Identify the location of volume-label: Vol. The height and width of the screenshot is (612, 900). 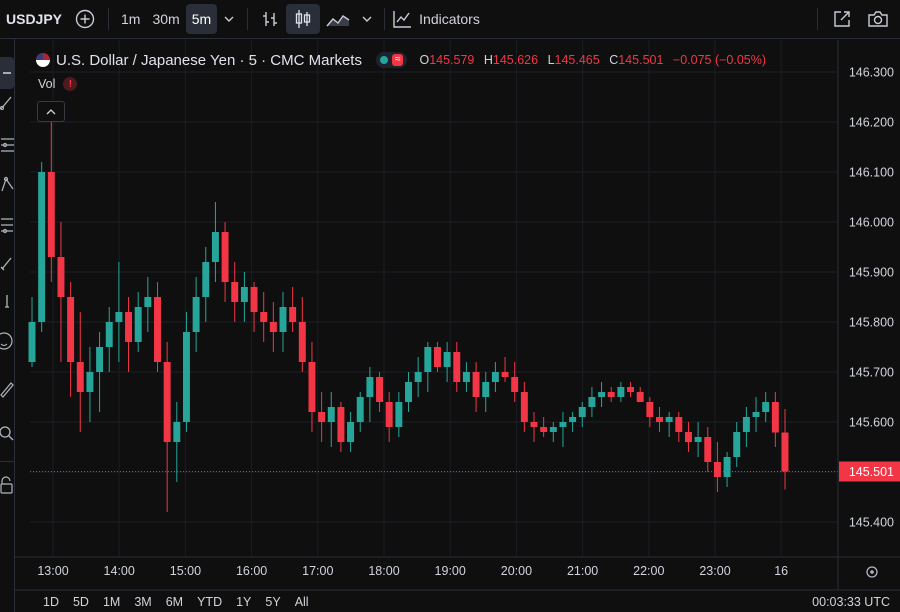
(46, 84).